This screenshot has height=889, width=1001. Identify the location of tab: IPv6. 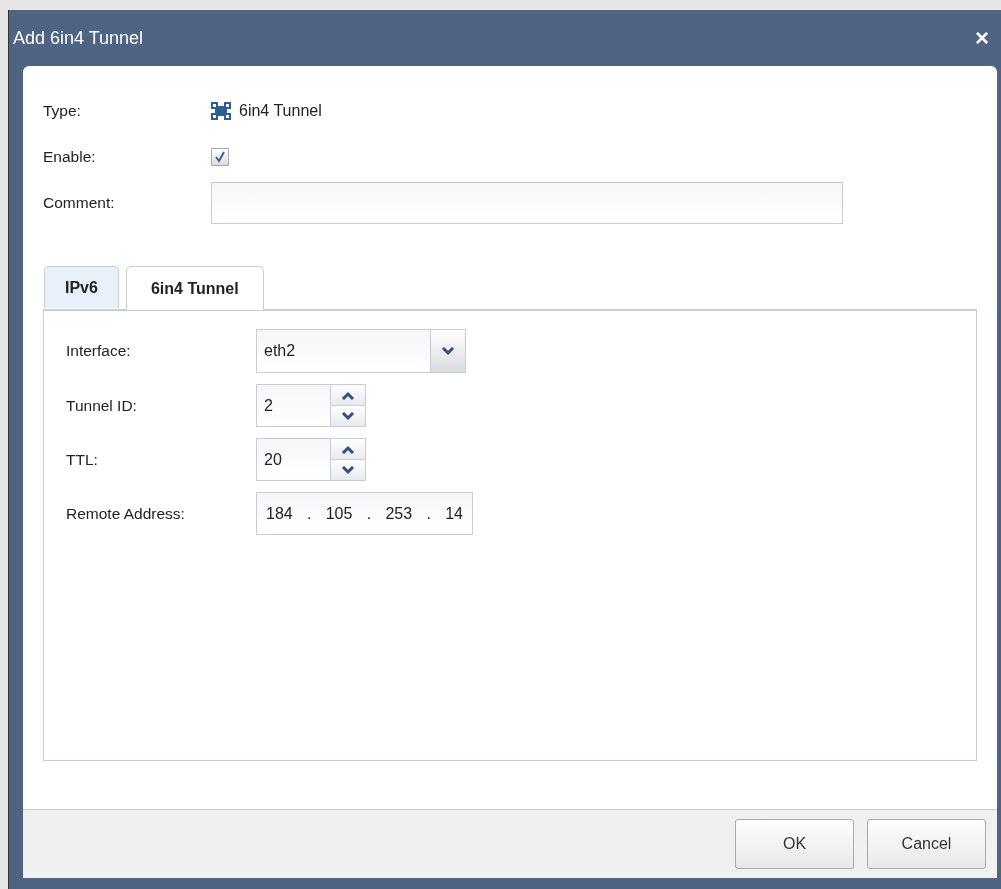
(81, 287).